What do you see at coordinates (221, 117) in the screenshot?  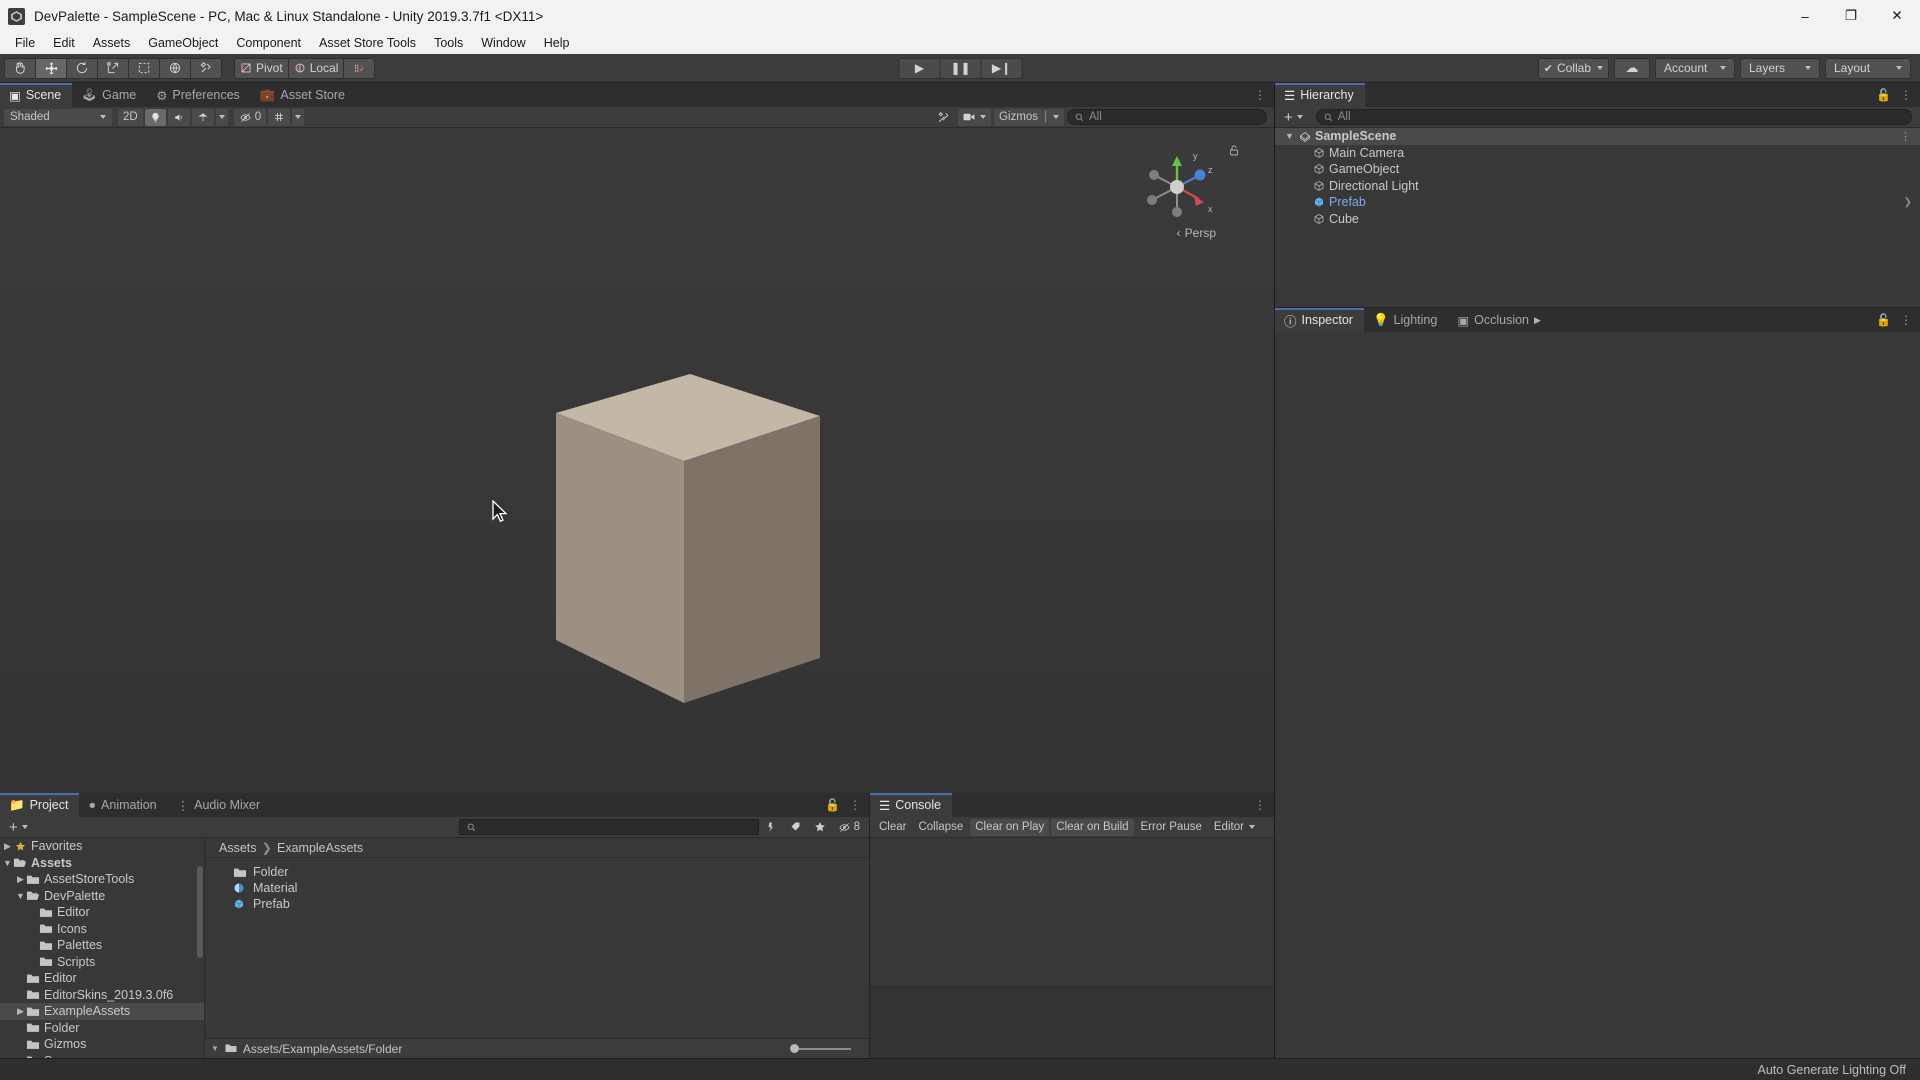 I see `scene-fx-dropdown` at bounding box center [221, 117].